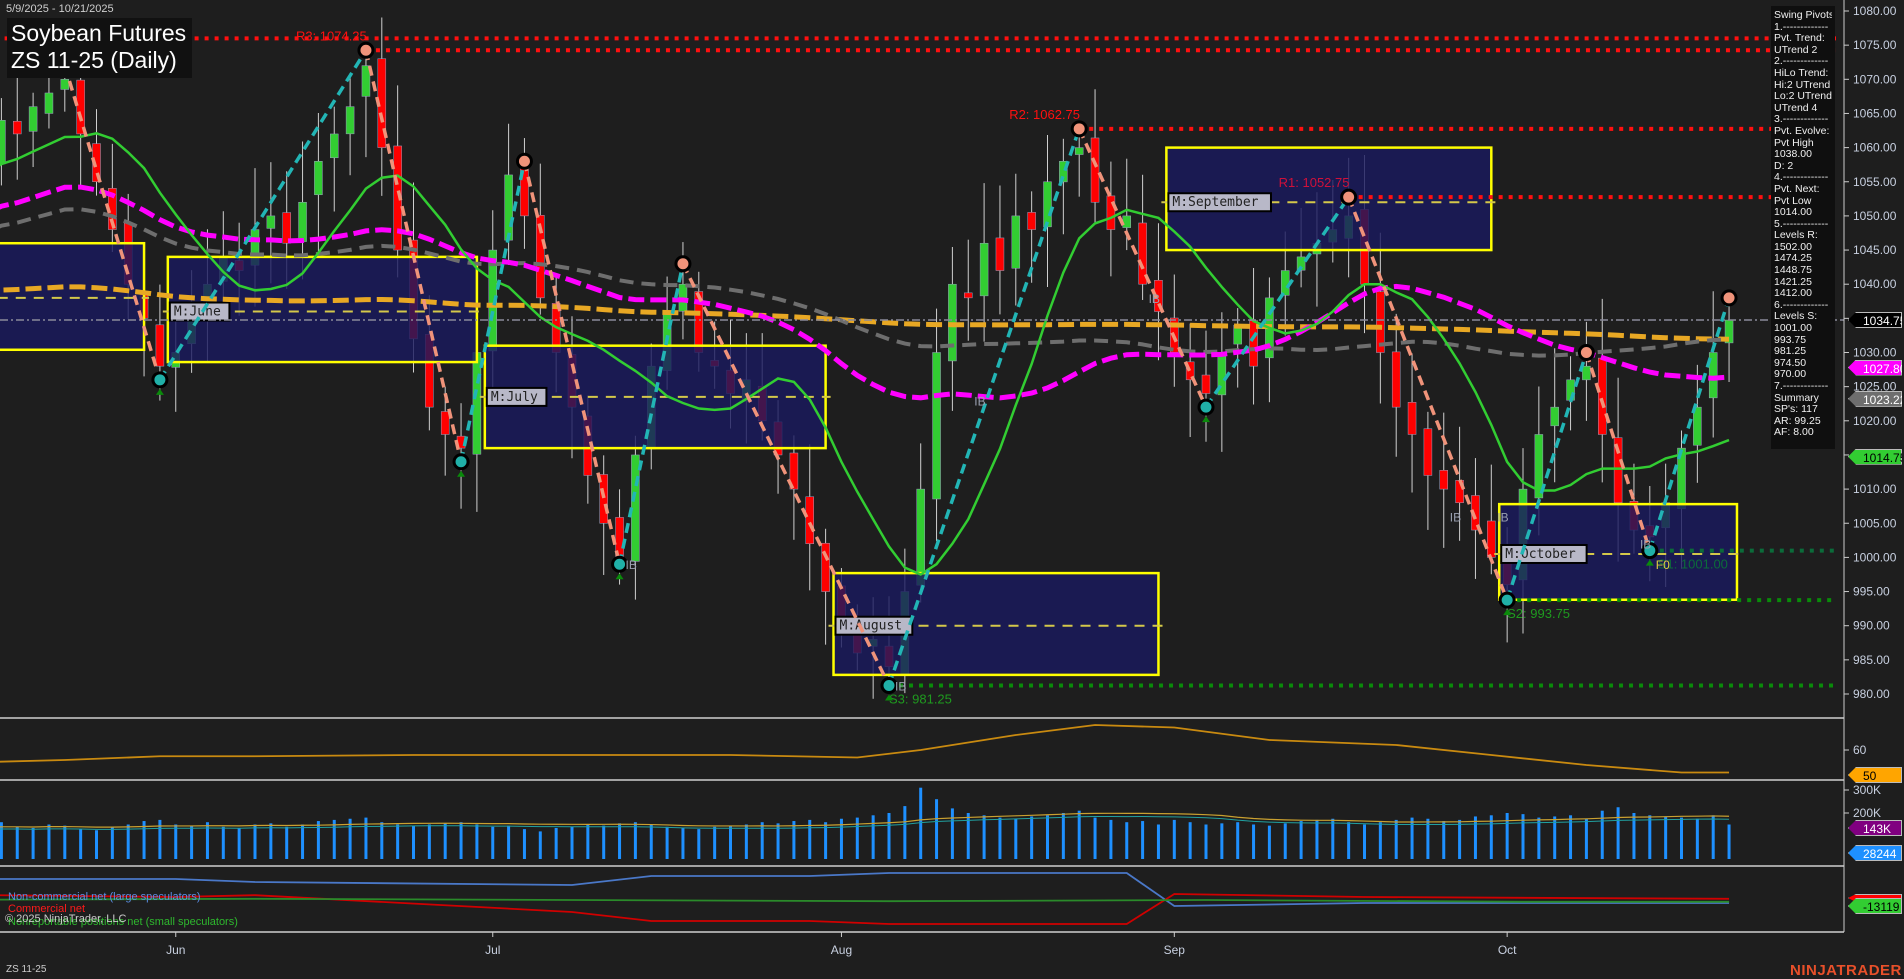 The image size is (1904, 979). Describe the element at coordinates (1793, 201) in the screenshot. I see `info-line: Pvt Low` at that location.